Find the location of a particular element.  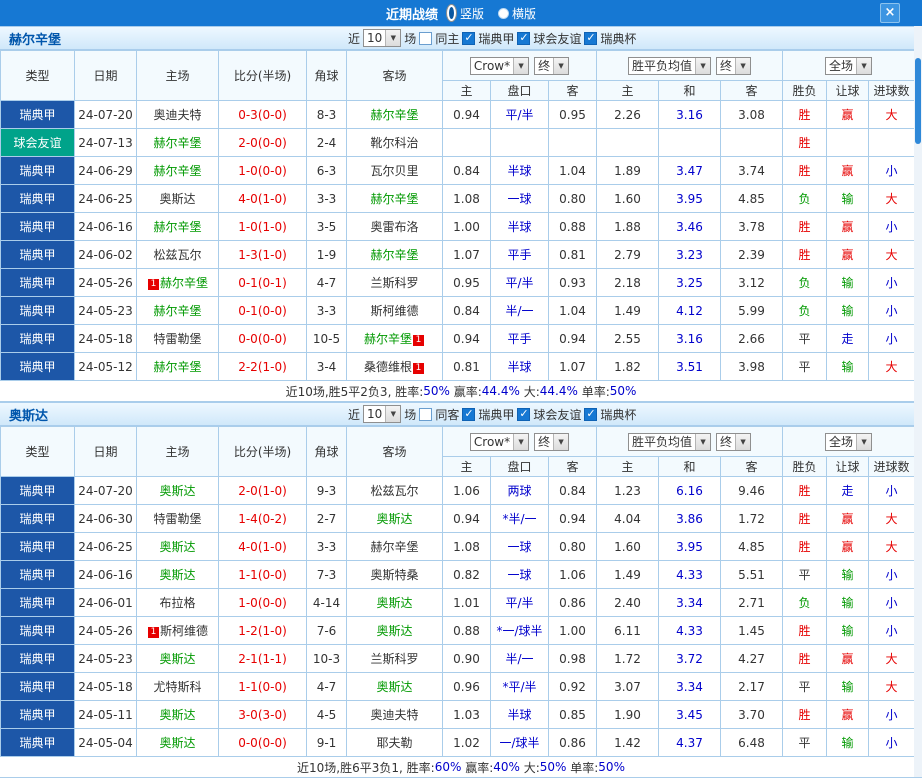

team-link: 桑德维根 is located at coordinates (388, 367).